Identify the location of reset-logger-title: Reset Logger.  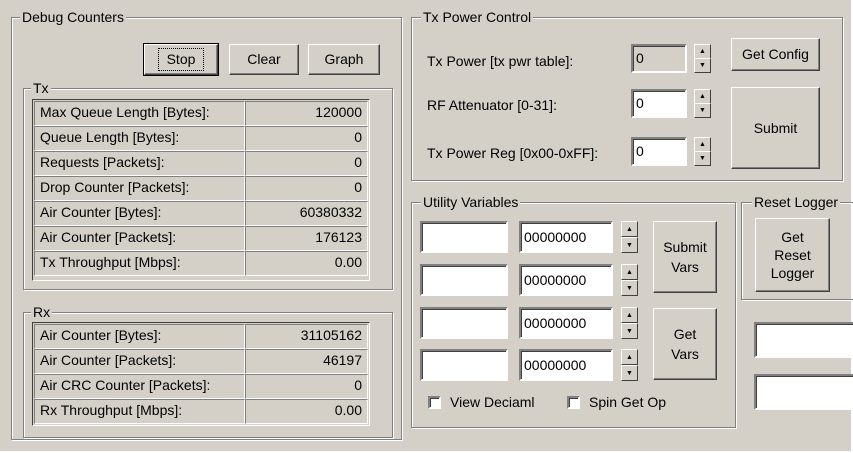
(796, 202).